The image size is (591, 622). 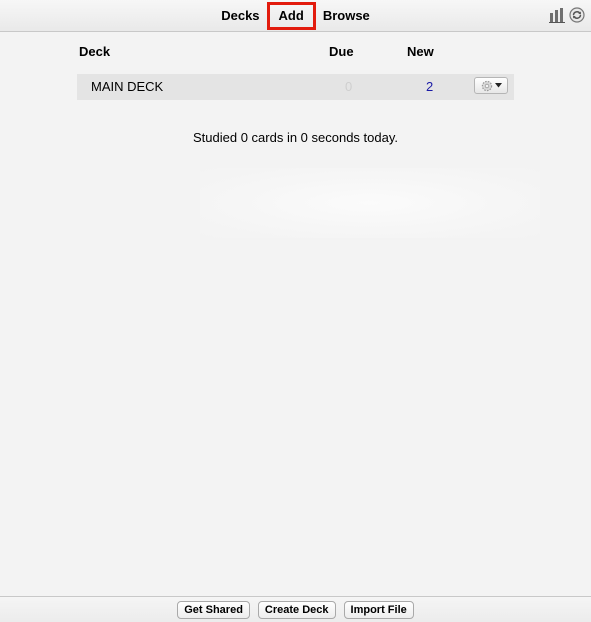 What do you see at coordinates (341, 51) in the screenshot?
I see `header-due: Due` at bounding box center [341, 51].